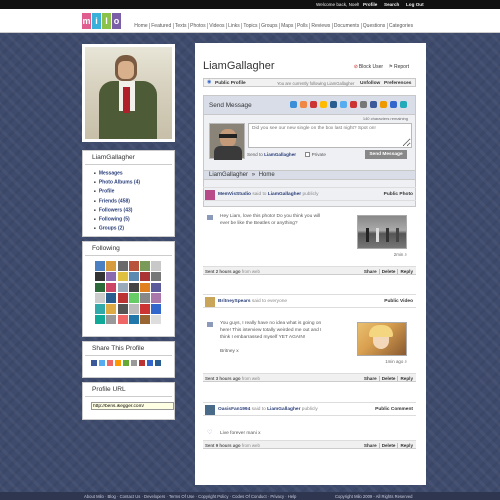 The width and height of the screenshot is (500, 500). I want to click on menu-item: Groups (2), so click(134, 228).